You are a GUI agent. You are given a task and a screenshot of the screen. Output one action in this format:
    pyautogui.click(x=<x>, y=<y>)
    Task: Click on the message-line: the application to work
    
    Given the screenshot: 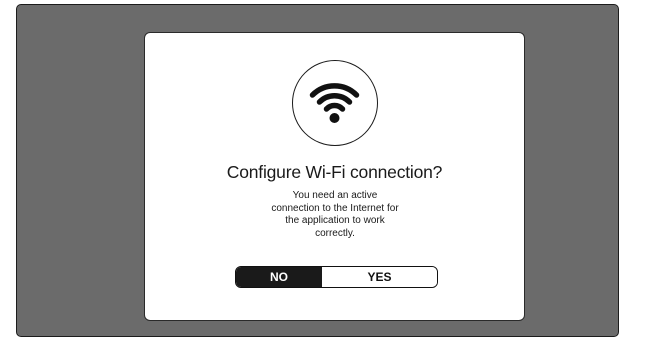 What is the action you would take?
    pyautogui.click(x=335, y=220)
    